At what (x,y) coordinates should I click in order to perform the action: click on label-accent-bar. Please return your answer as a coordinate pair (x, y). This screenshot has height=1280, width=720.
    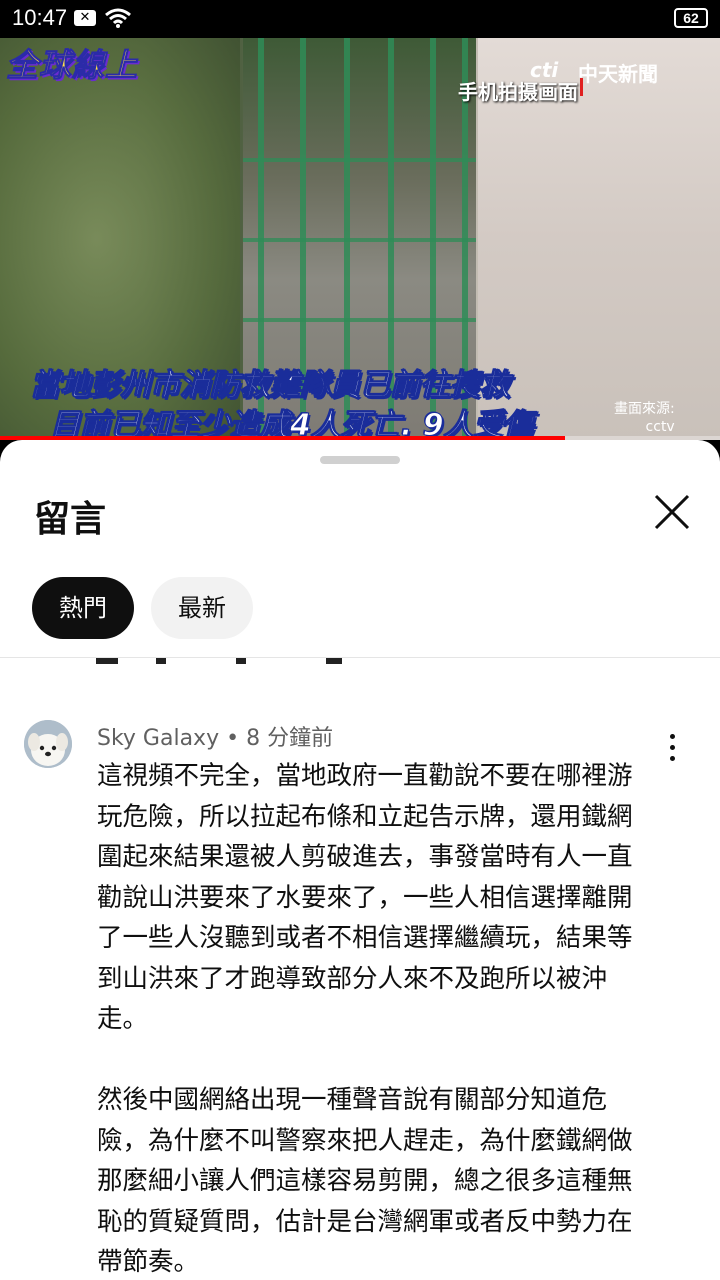
    Looking at the image, I should click on (581, 87).